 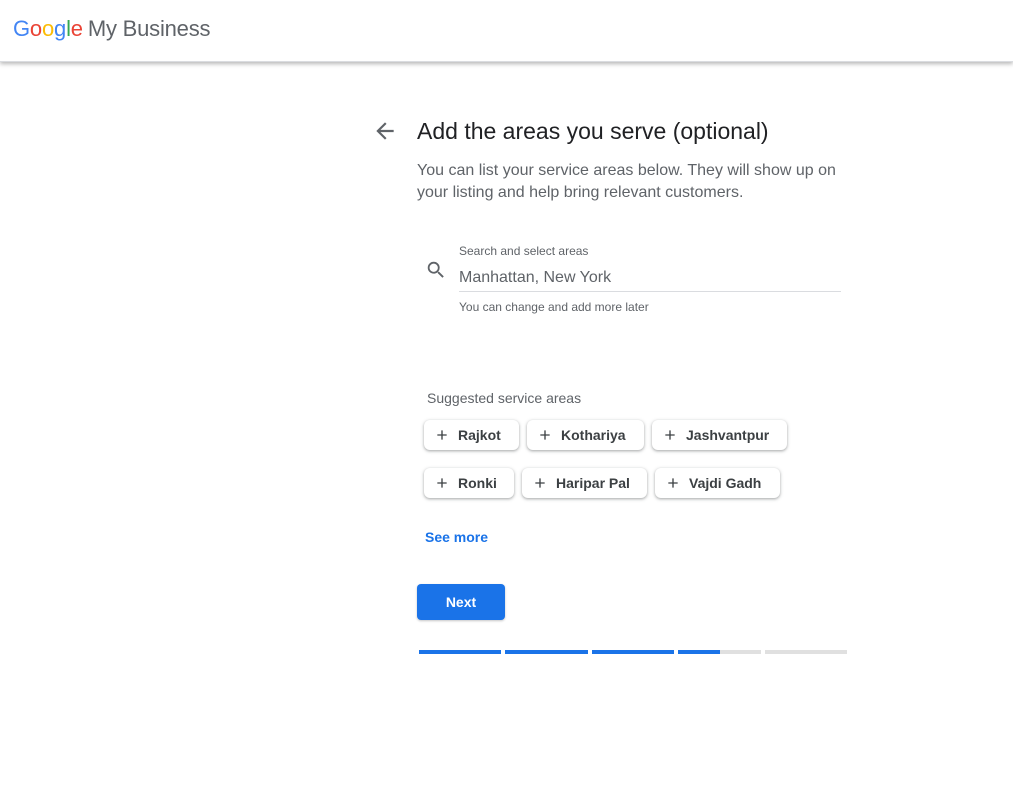 I want to click on logo-letter: G, so click(x=21, y=28).